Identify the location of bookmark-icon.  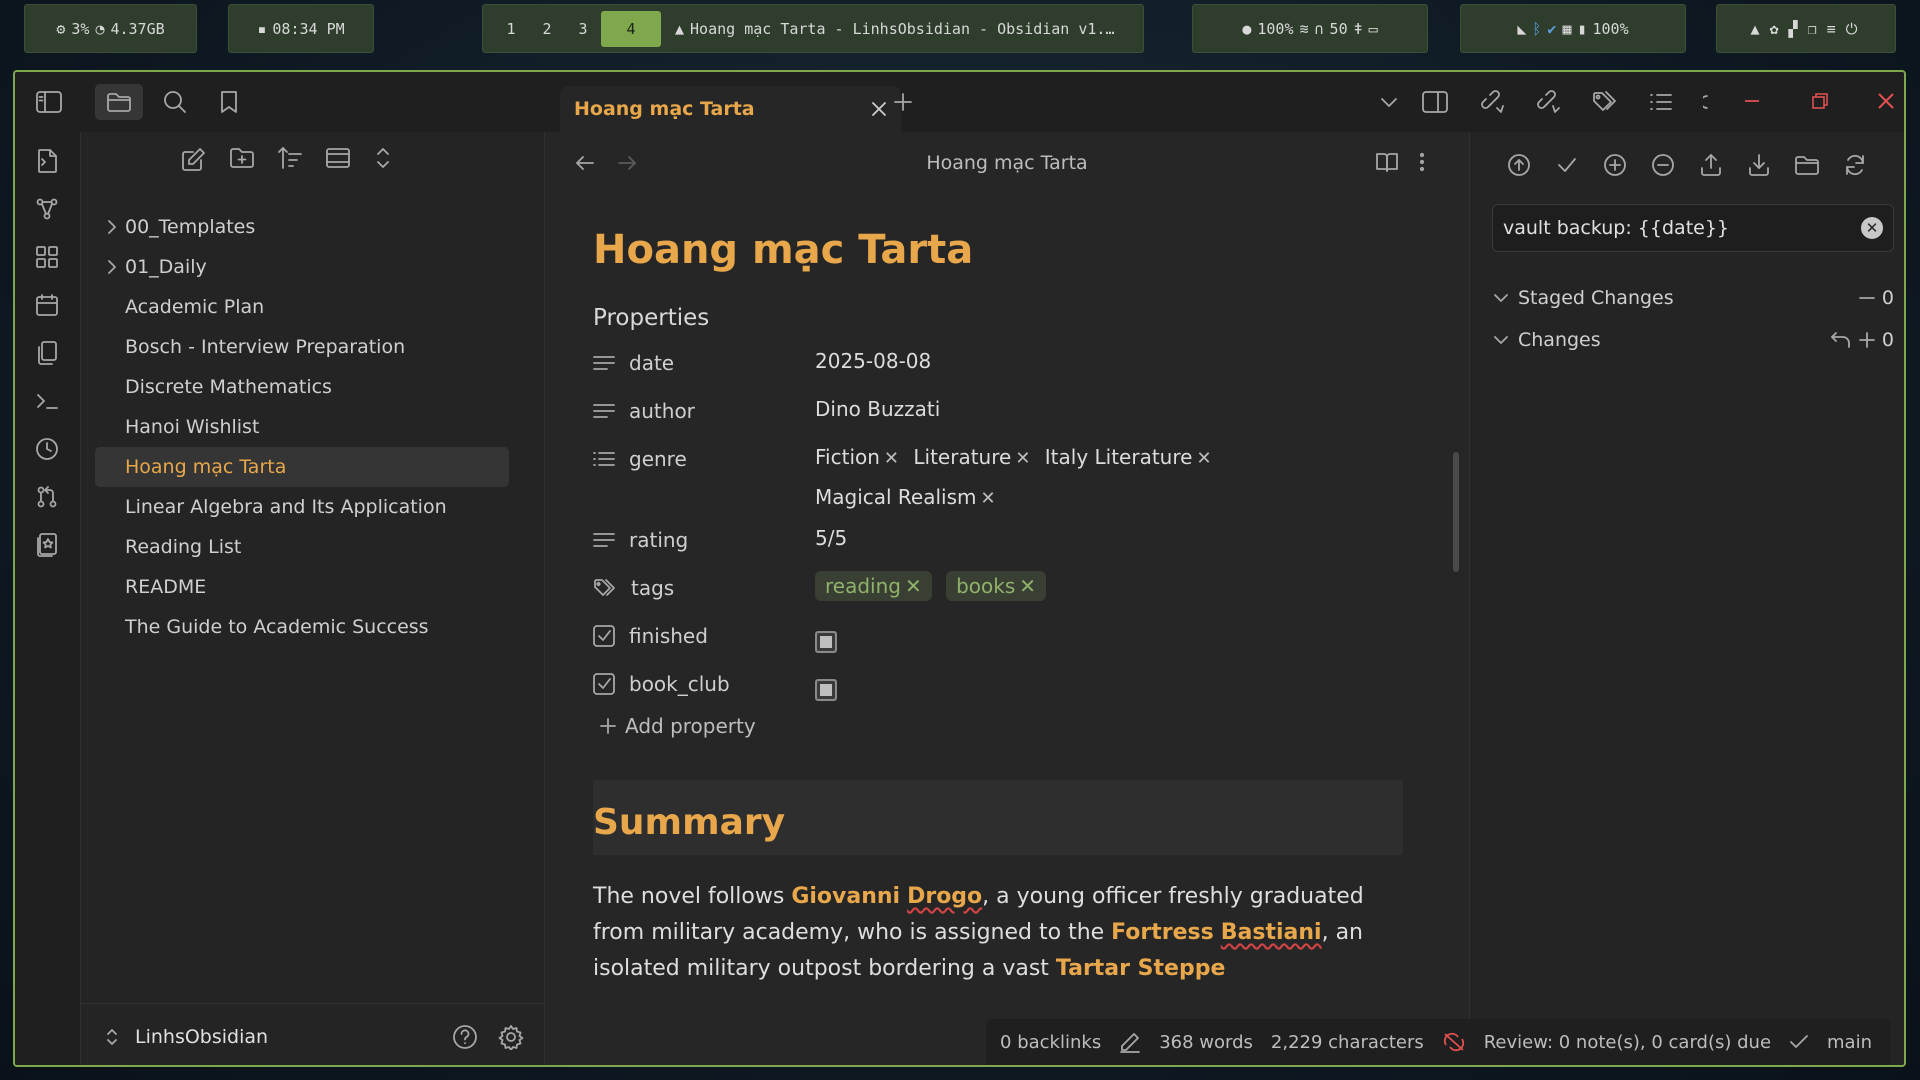
(229, 102).